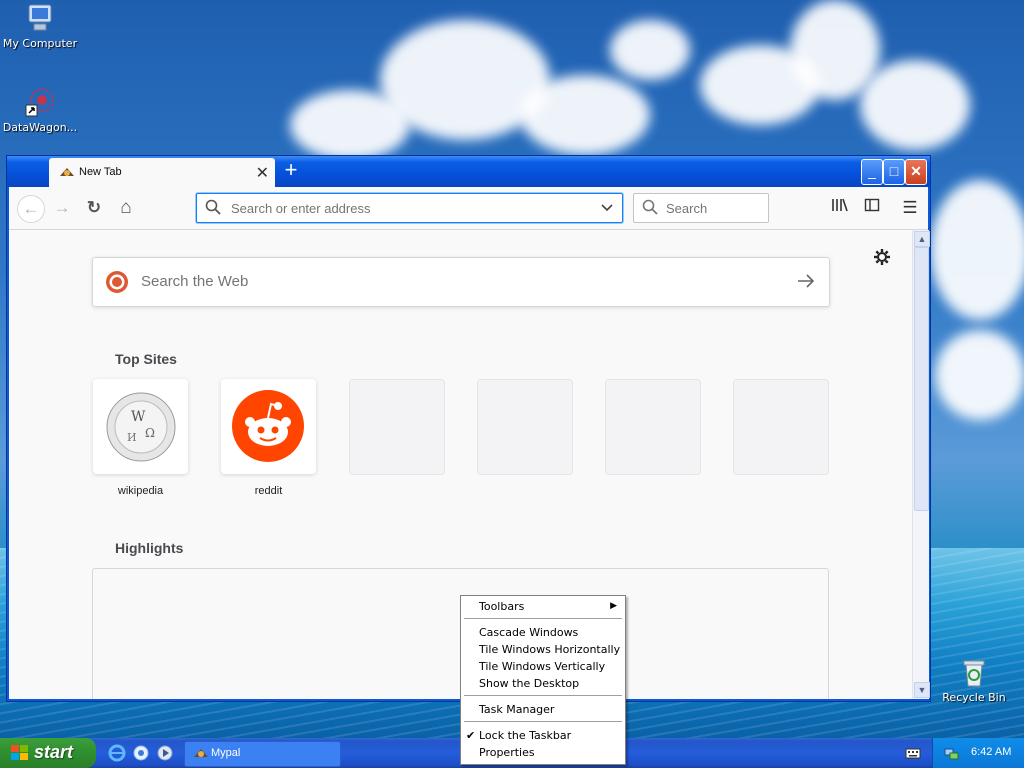  Describe the element at coordinates (921, 379) in the screenshot. I see `scrollbar-thumb` at that location.